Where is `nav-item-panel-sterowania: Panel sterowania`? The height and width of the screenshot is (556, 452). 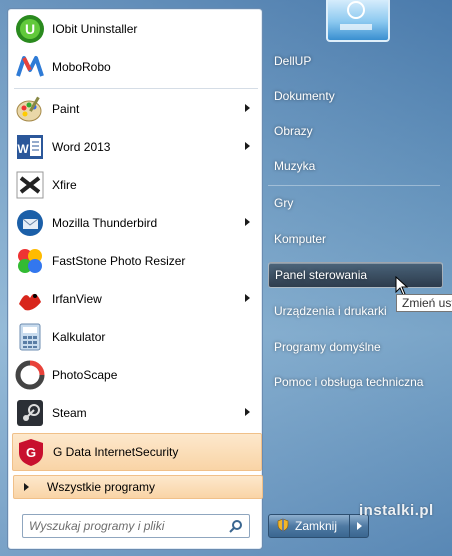
nav-item-panel-sterowania: Panel sterowania is located at coordinates (355, 275).